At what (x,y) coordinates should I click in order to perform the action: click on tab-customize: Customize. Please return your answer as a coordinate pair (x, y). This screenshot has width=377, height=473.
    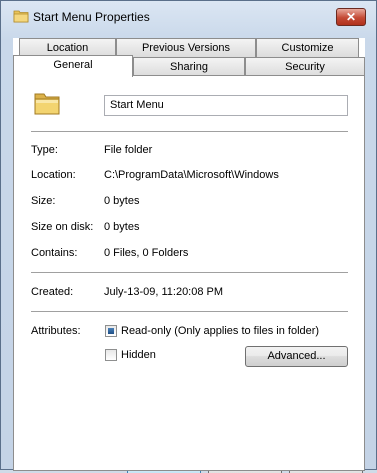
    Looking at the image, I should click on (307, 47).